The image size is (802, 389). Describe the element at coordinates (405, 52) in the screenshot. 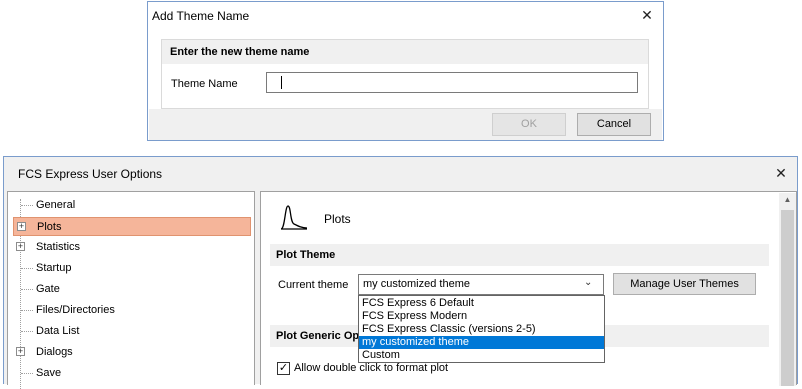

I see `group-header: Enter the new theme name` at that location.